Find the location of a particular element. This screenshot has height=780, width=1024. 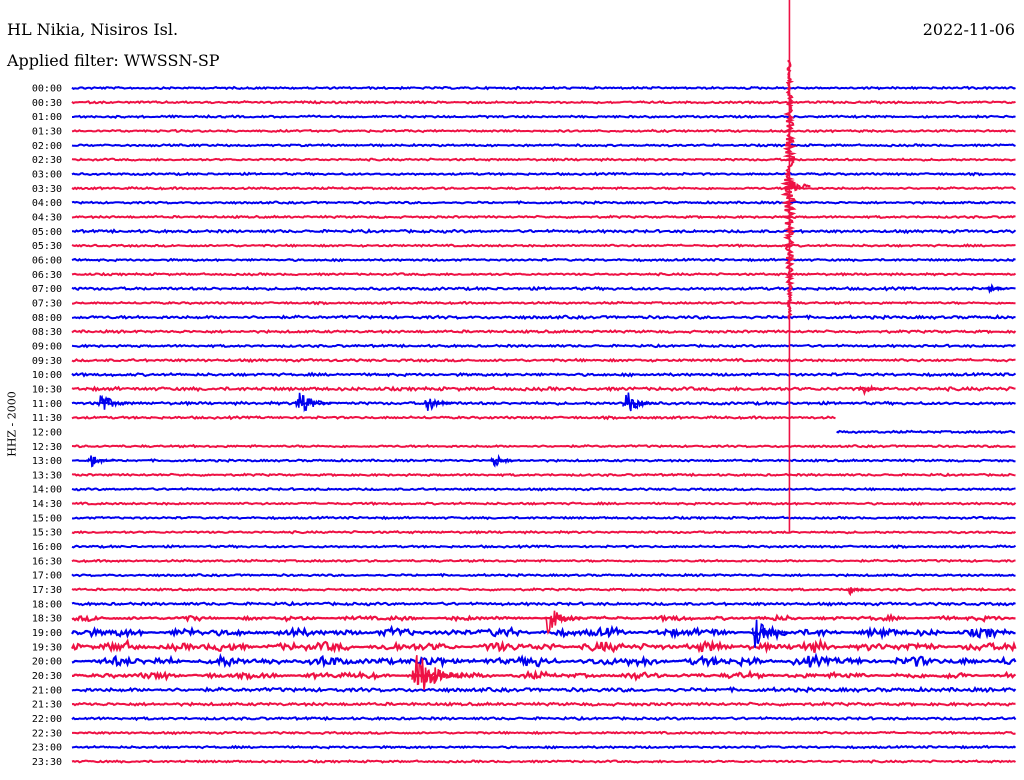

row-time-label: 07:00 is located at coordinates (47, 289).